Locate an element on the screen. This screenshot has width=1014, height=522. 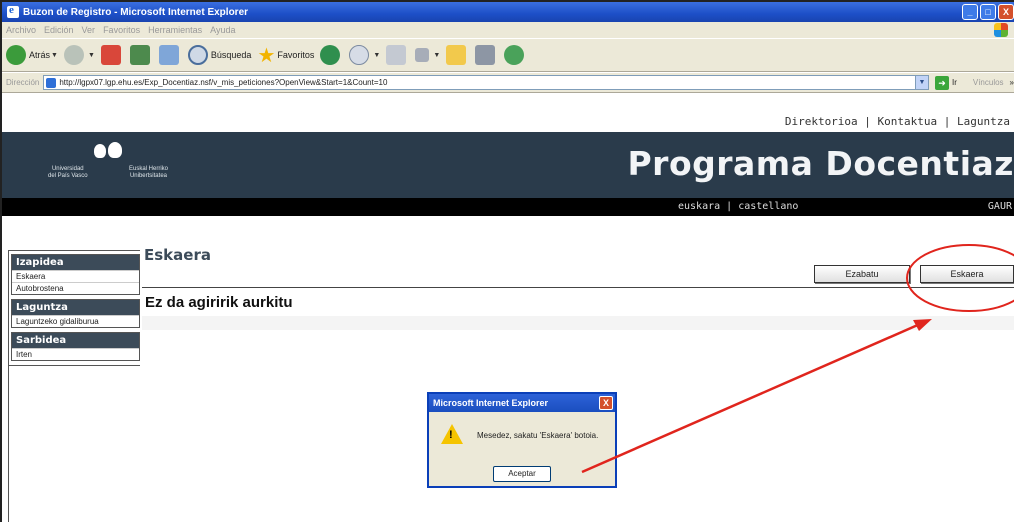
page-title: Eskaera is located at coordinates (177, 255).